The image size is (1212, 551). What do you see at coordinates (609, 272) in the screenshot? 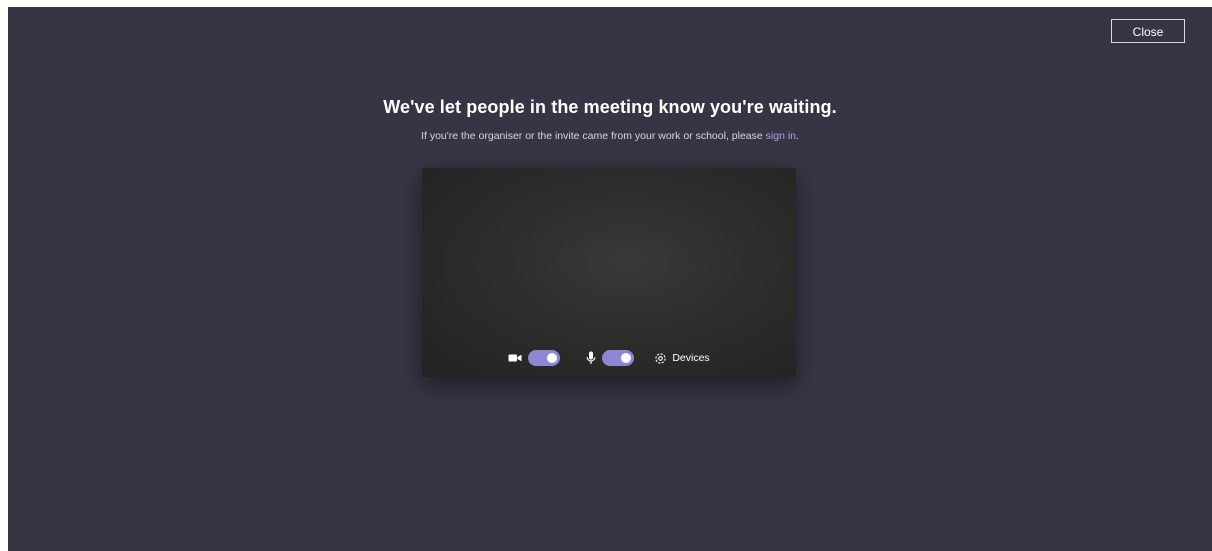
I see `video-preview: Devices` at bounding box center [609, 272].